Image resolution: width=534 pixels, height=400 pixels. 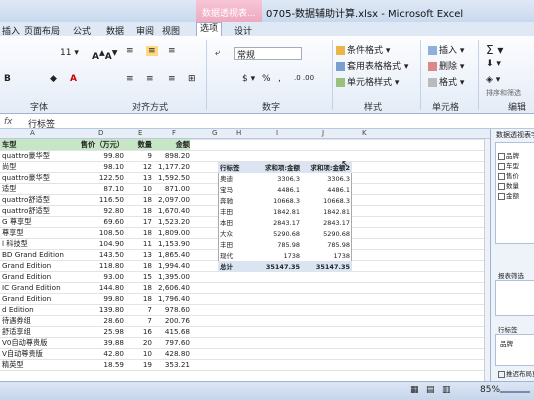 I want to click on table-cell: 978.60, so click(x=172, y=310).